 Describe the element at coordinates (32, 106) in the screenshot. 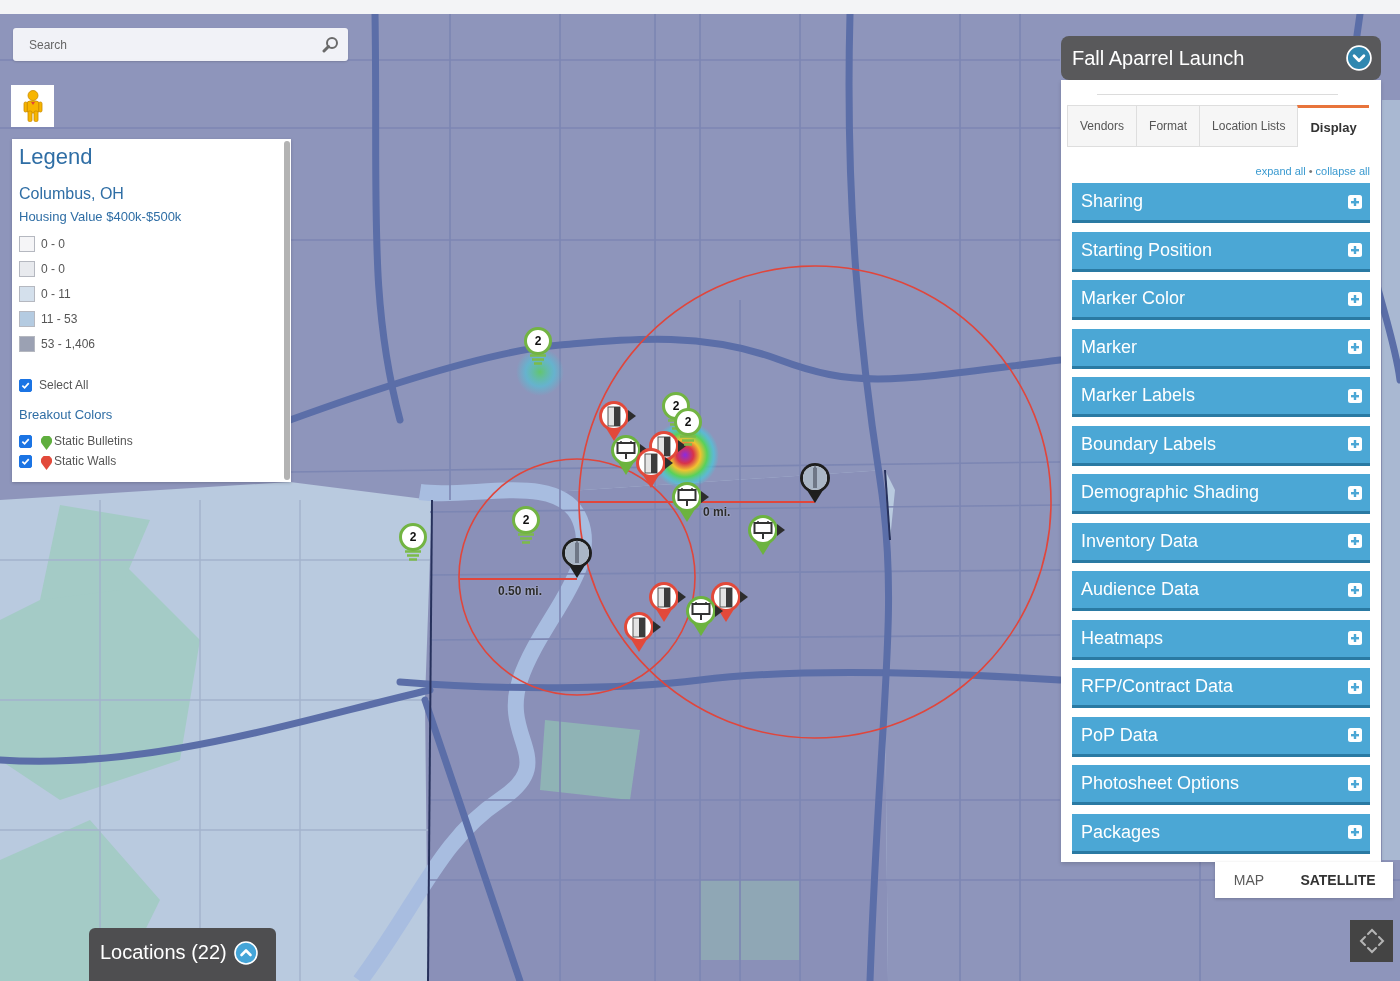

I see `person-icon` at that location.